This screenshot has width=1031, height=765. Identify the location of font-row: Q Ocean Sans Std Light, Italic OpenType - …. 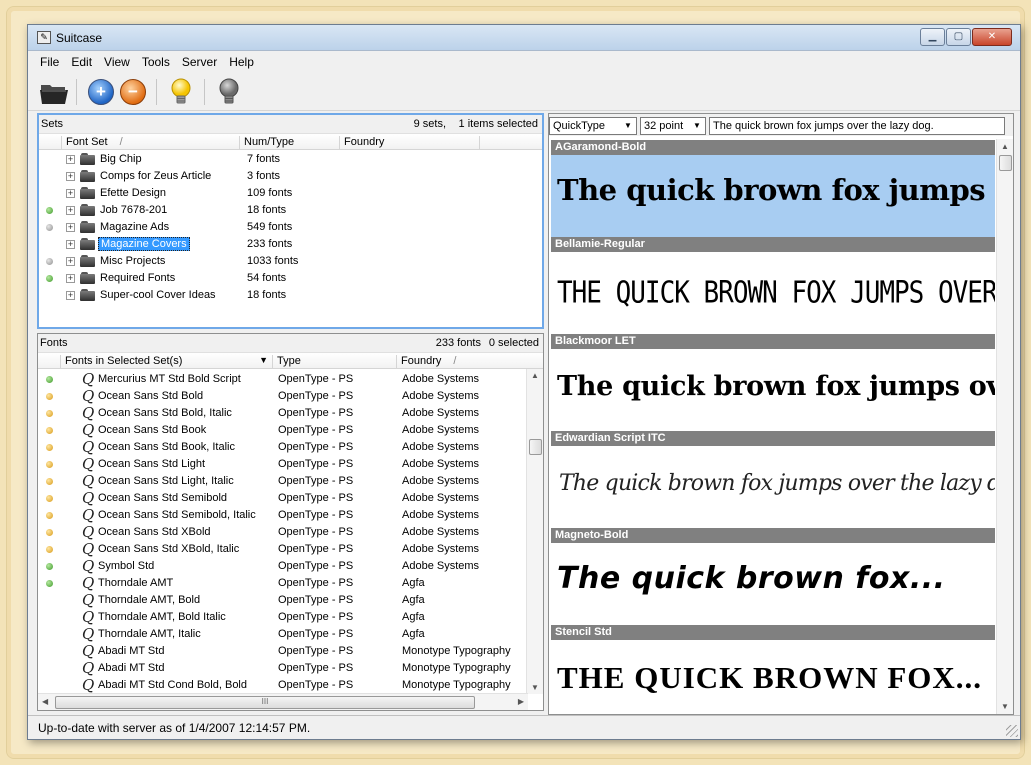
(290, 481).